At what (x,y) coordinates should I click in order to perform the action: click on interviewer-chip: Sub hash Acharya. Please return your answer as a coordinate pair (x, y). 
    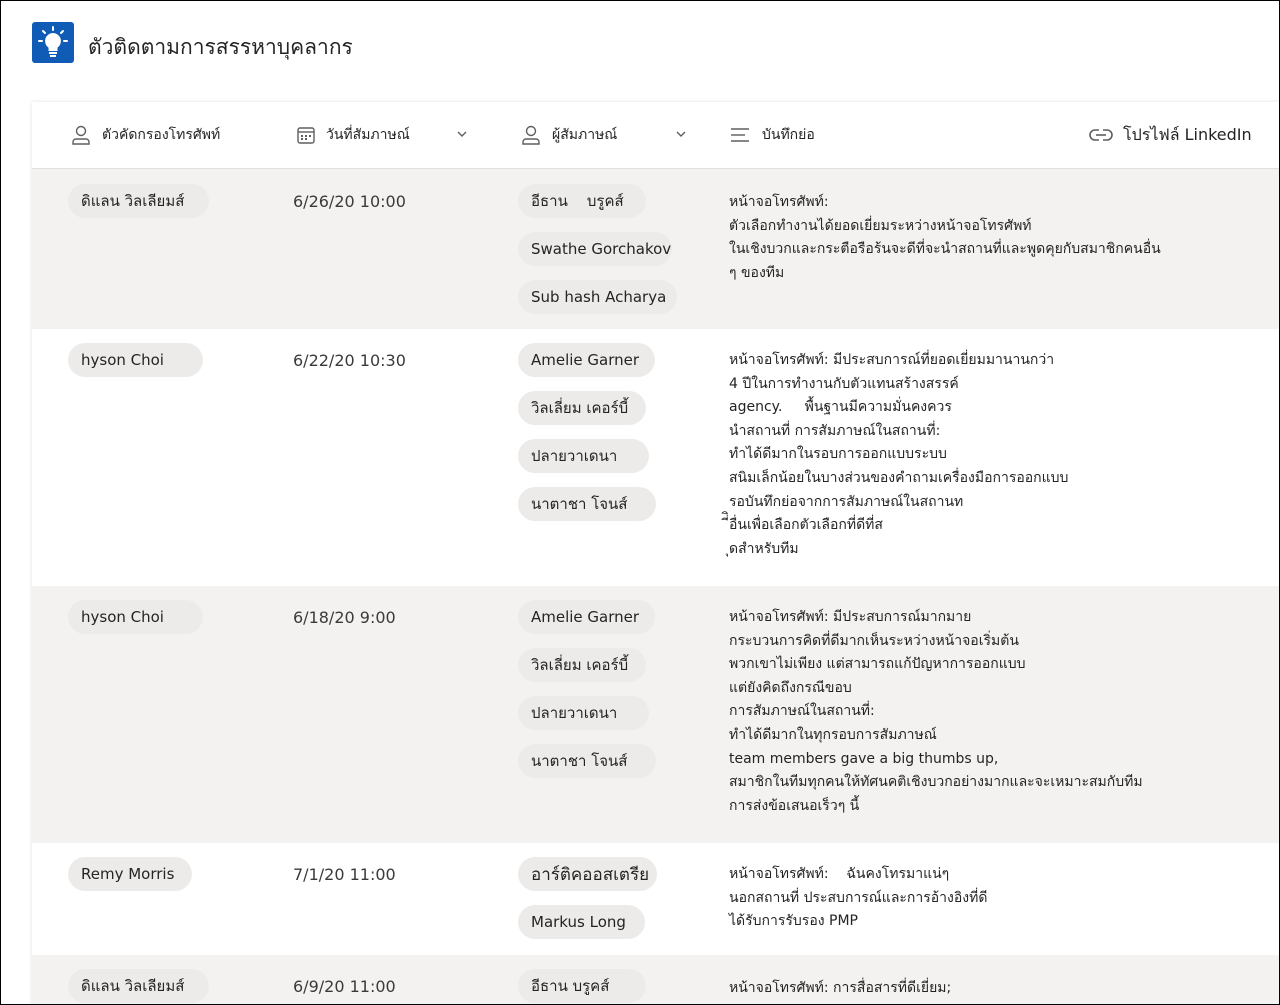
    Looking at the image, I should click on (597, 297).